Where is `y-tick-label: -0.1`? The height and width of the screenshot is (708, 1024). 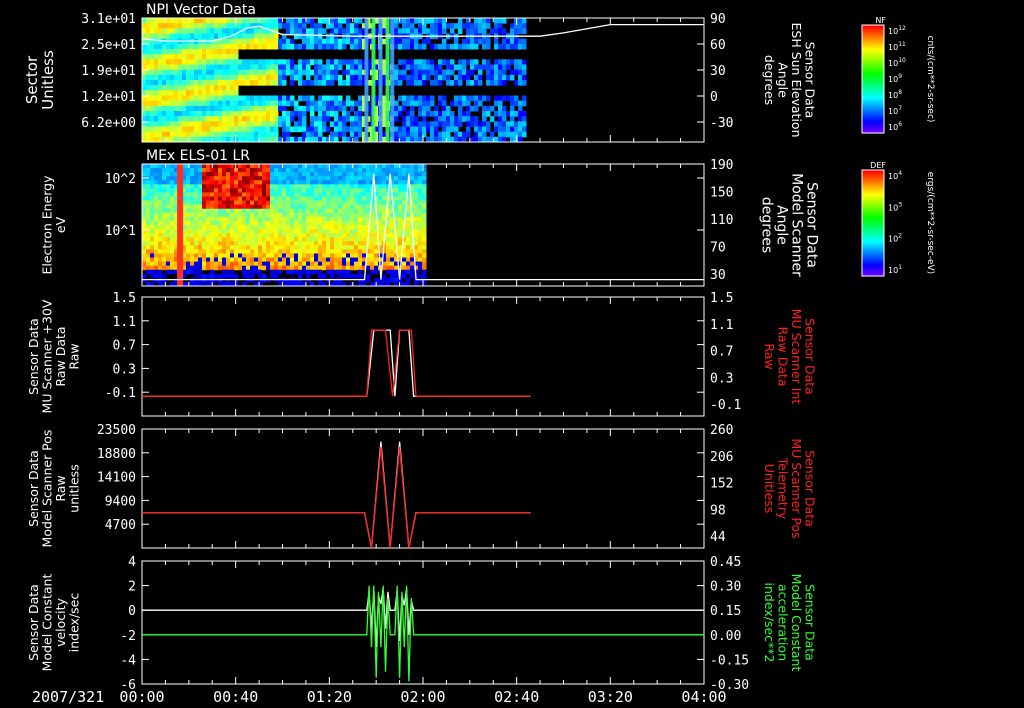
y-tick-label: -0.1 is located at coordinates (120, 393).